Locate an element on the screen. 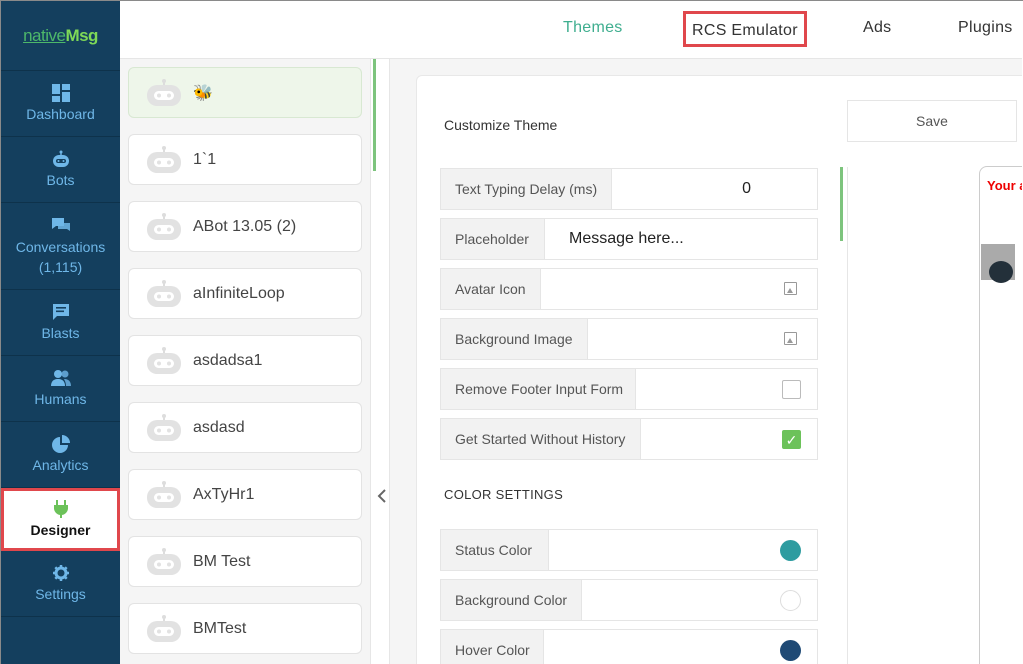 This screenshot has width=1023, height=664. field-label: Placeholder is located at coordinates (493, 239).